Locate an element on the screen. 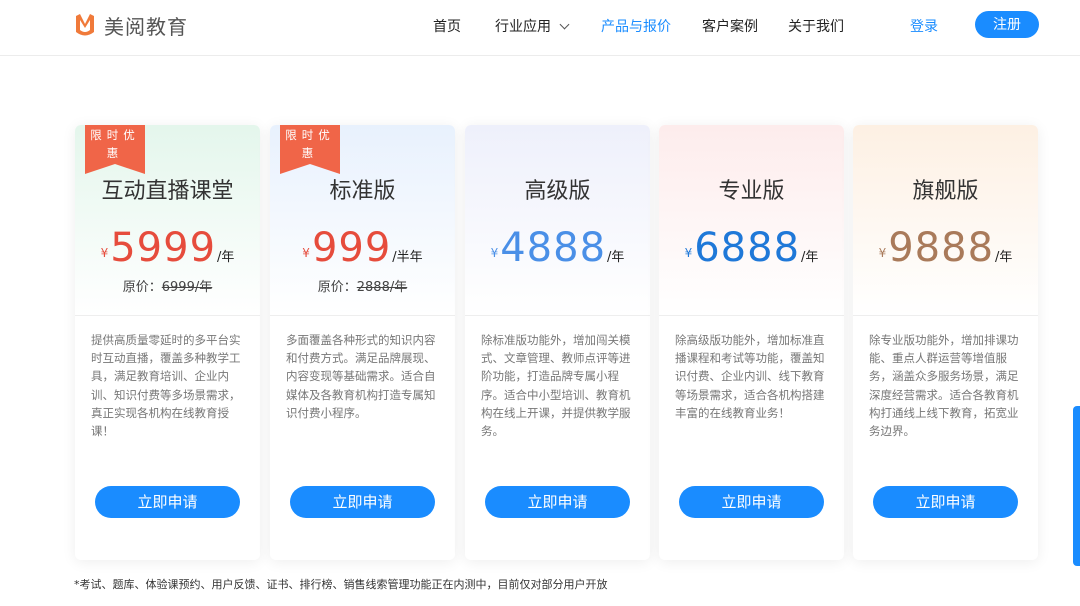  price-row: ¥6888/年 is located at coordinates (751, 248).